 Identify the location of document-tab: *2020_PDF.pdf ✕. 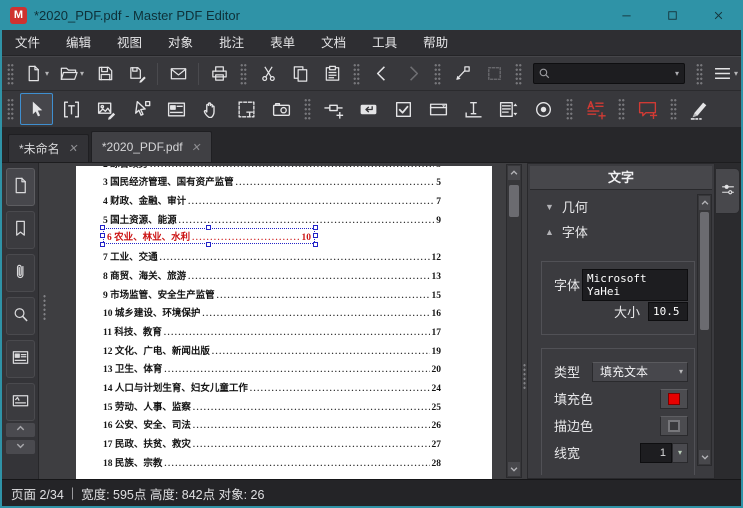
(151, 146).